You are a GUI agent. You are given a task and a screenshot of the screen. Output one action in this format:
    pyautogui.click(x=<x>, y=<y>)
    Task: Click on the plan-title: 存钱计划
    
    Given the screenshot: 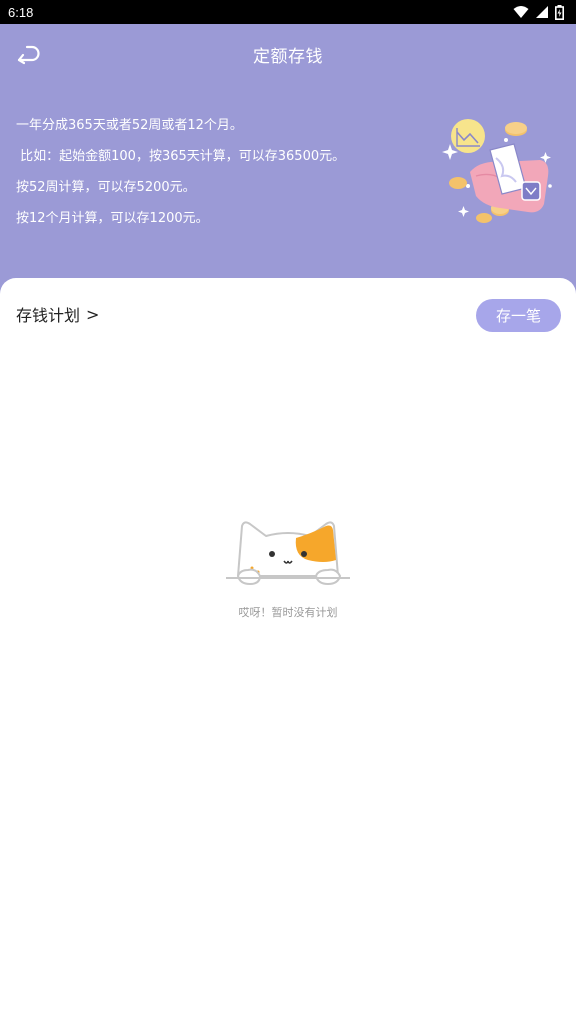 What is the action you would take?
    pyautogui.click(x=48, y=315)
    